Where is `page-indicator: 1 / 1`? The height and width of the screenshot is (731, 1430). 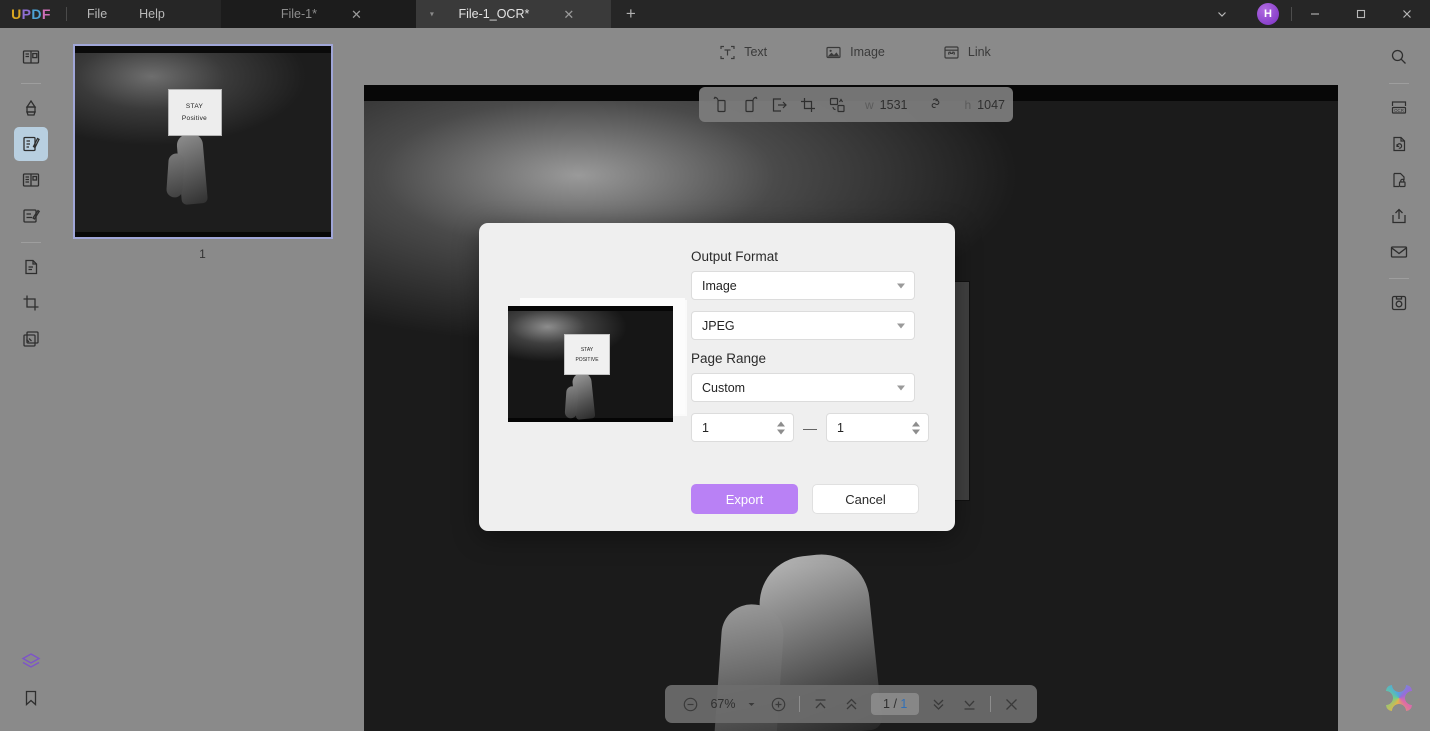
page-indicator: 1 / 1 is located at coordinates (895, 704).